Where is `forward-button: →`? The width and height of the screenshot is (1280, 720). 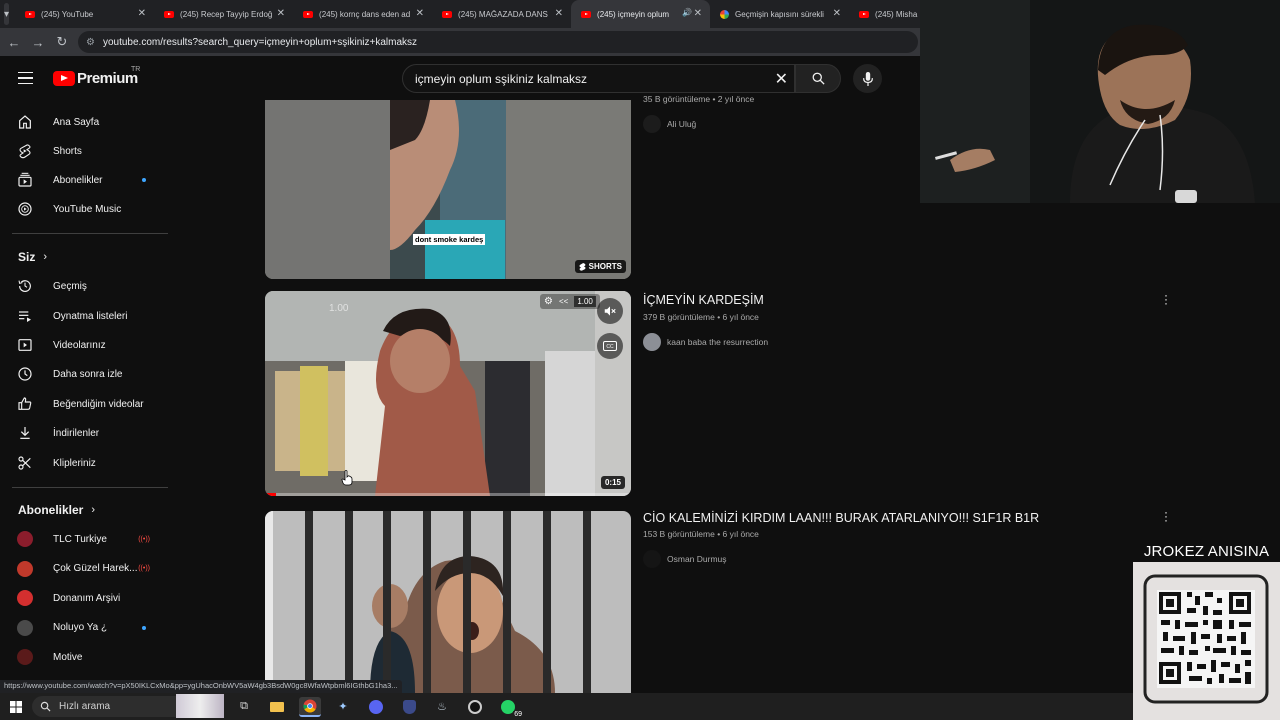
forward-button: → is located at coordinates (38, 42).